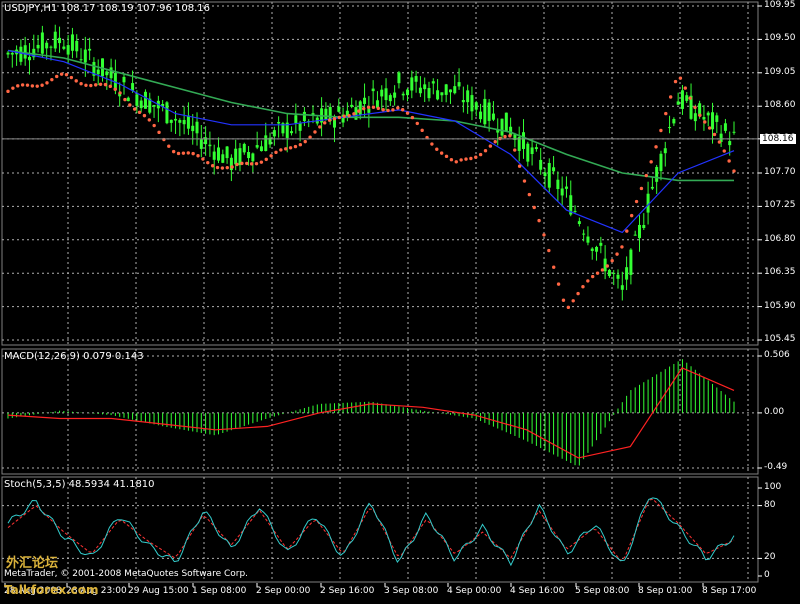 The height and width of the screenshot is (604, 800). What do you see at coordinates (665, 591) in the screenshot?
I see `time-tick-label: 8 Sep 01:00` at bounding box center [665, 591].